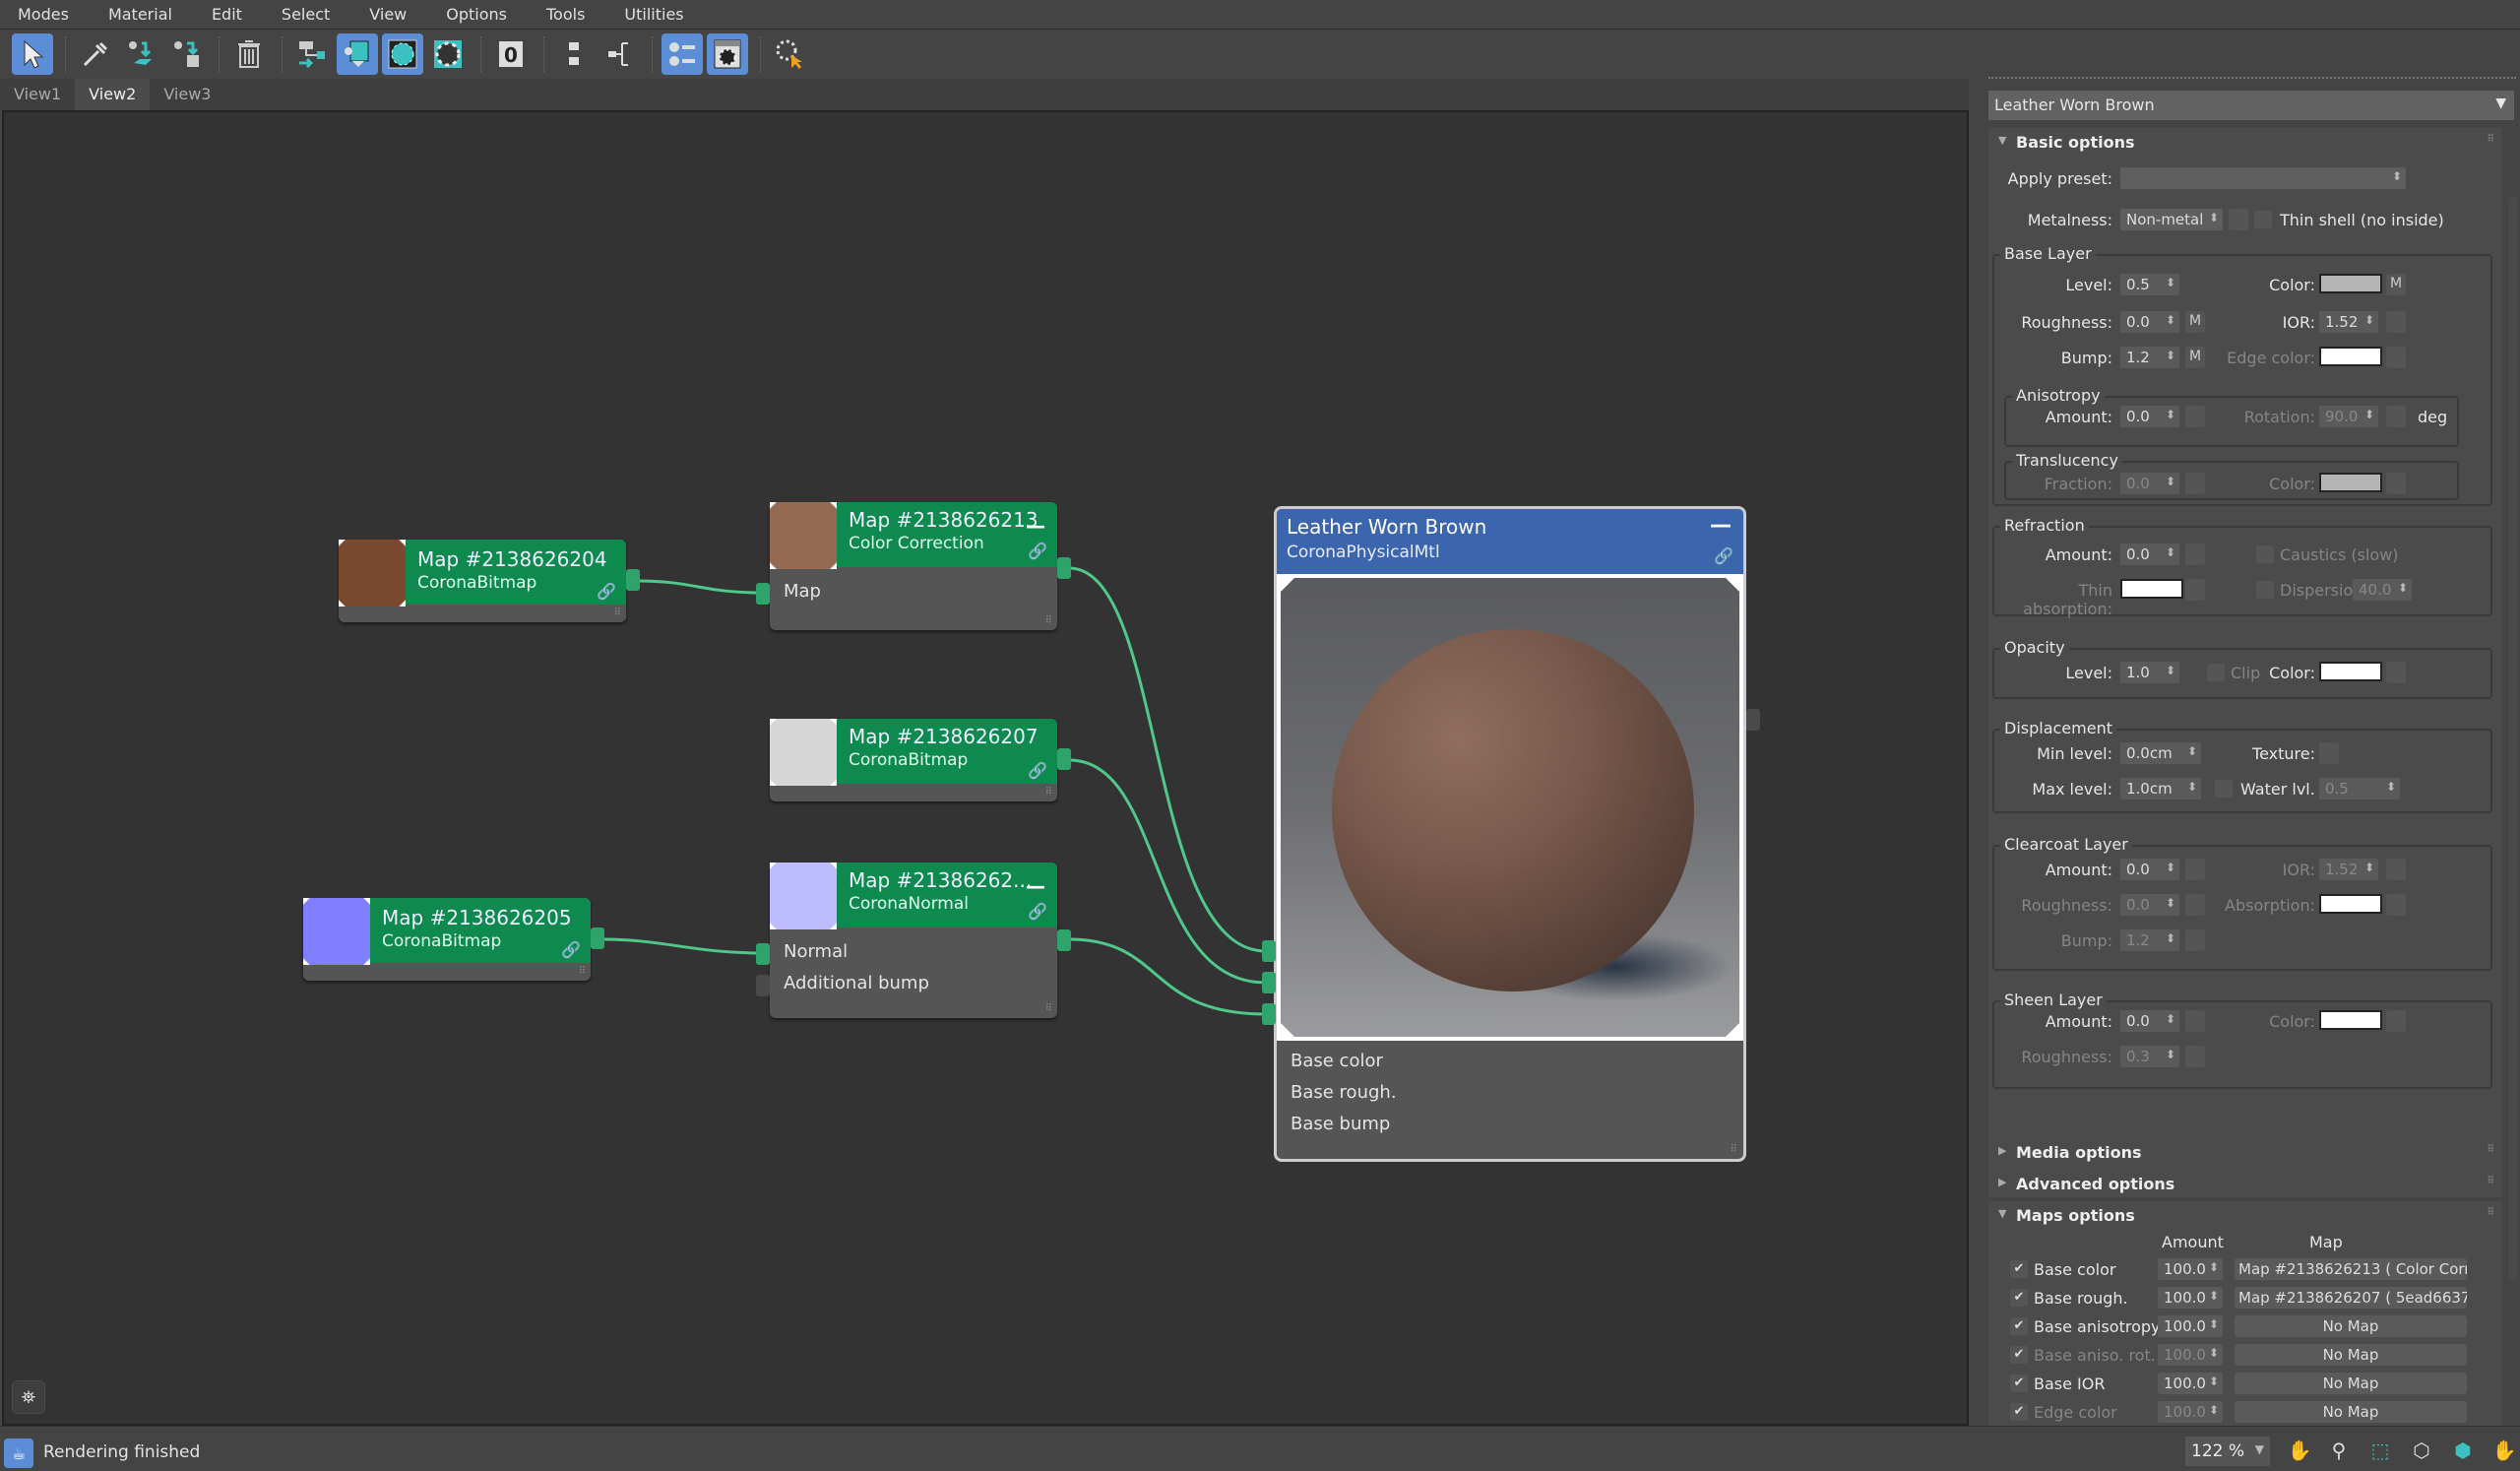 This screenshot has width=2520, height=1471. What do you see at coordinates (2350, 283) in the screenshot?
I see `base-color-swatch` at bounding box center [2350, 283].